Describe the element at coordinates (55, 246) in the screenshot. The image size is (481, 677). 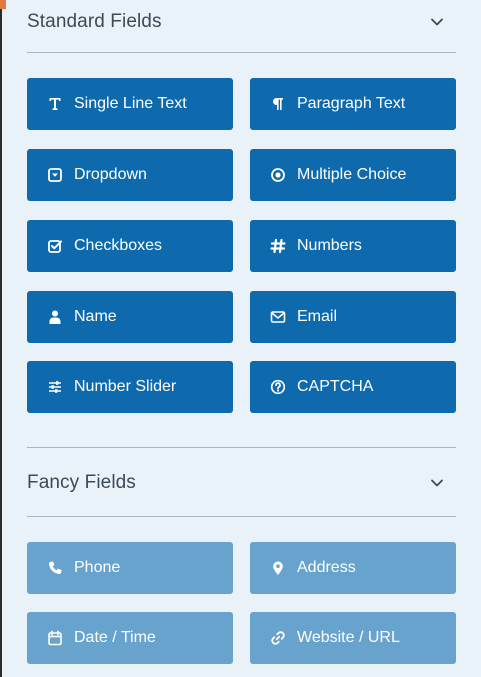
I see `checkbox-icon` at that location.